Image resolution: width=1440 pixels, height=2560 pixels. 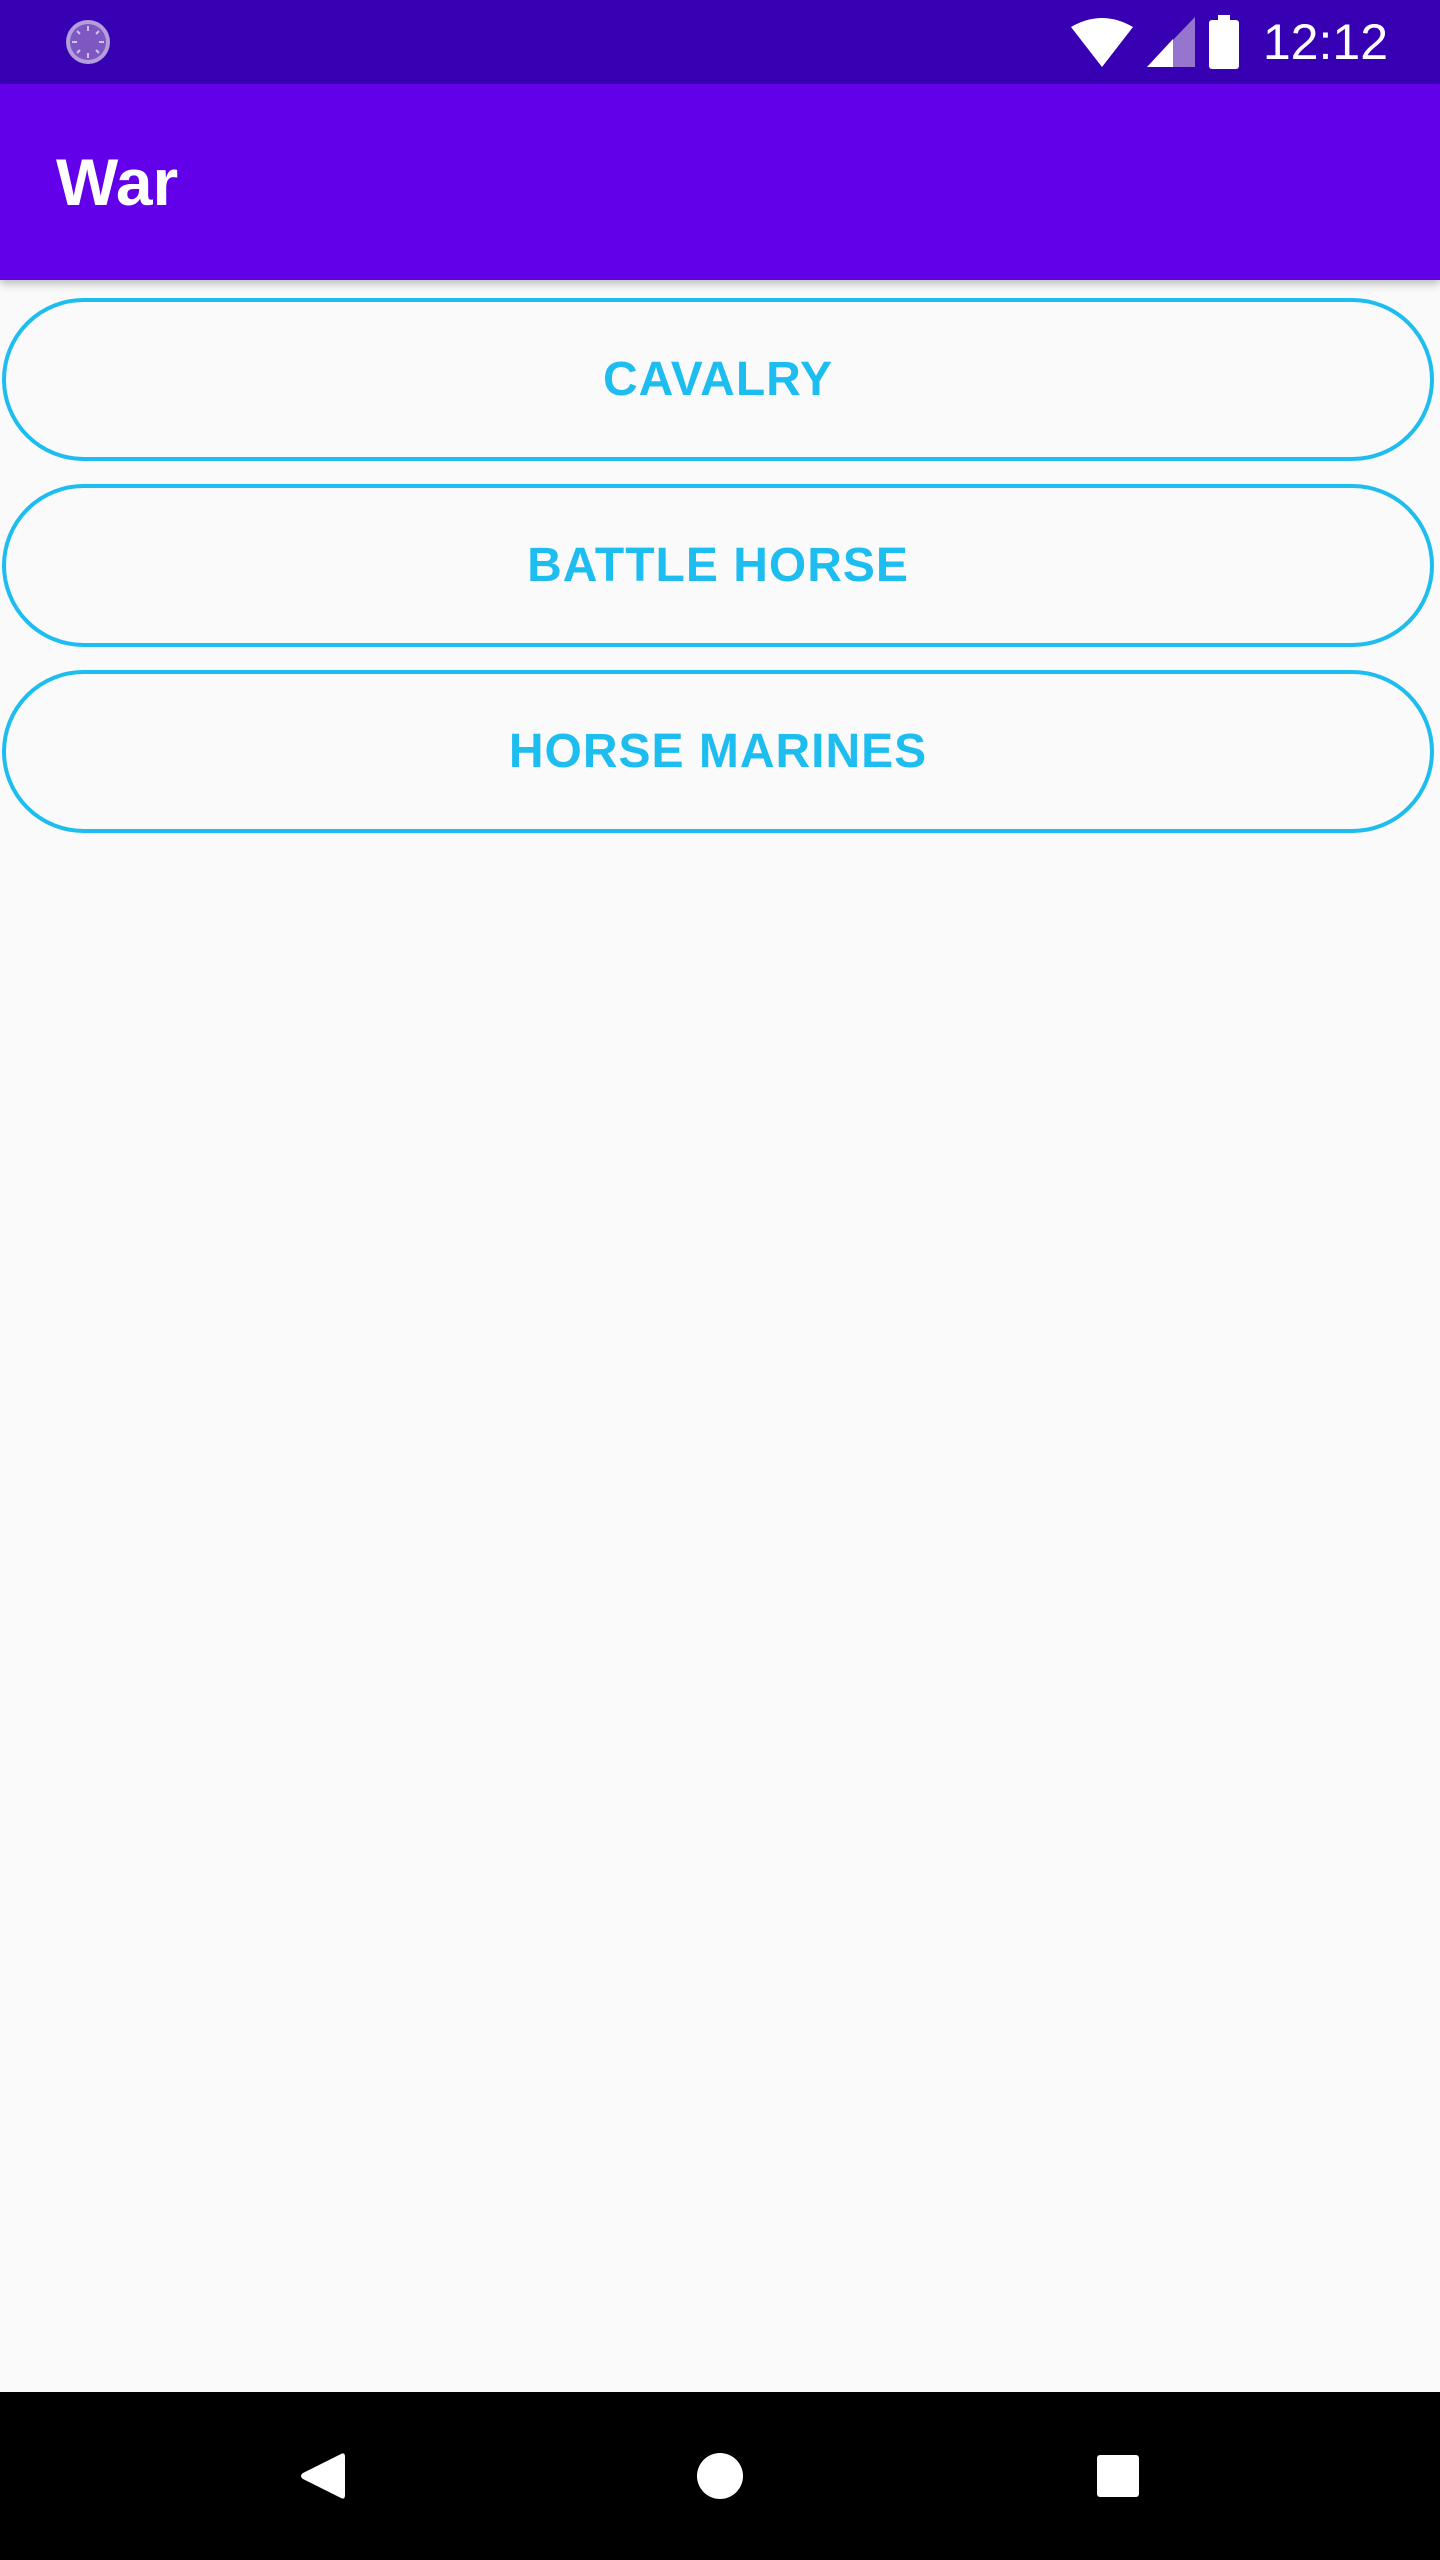 What do you see at coordinates (117, 182) in the screenshot?
I see `page-title: War` at bounding box center [117, 182].